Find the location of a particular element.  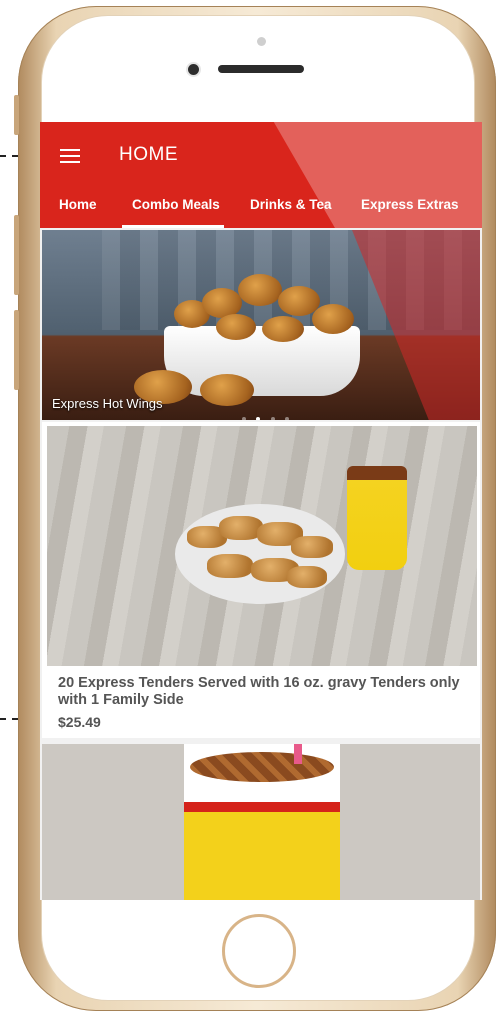

banner-caption: Express Hot Wings is located at coordinates (107, 403).